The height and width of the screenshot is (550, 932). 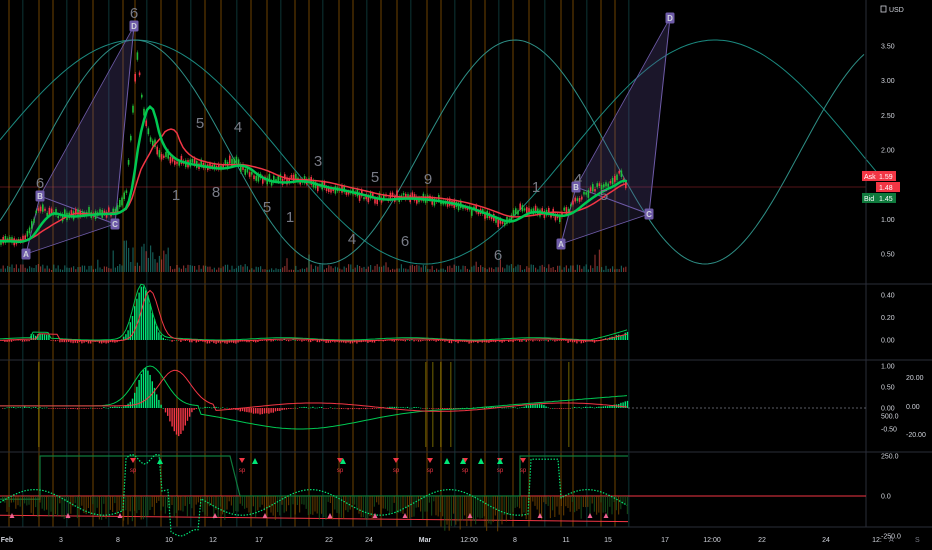 What do you see at coordinates (40, 183) in the screenshot?
I see `wave-label: 6` at bounding box center [40, 183].